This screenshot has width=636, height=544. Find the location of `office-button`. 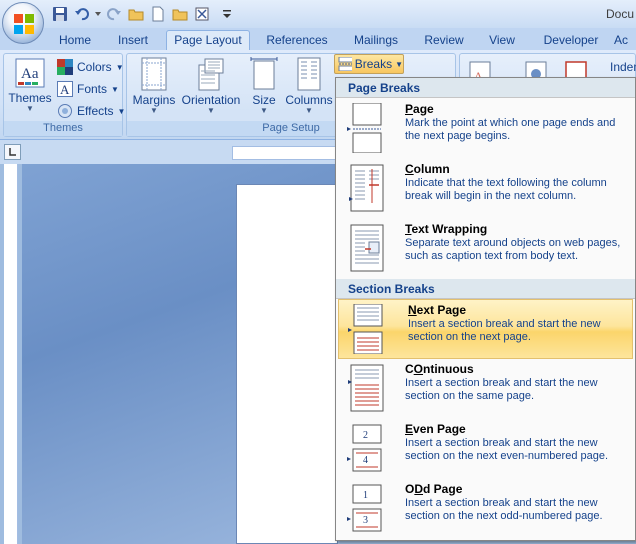

office-button is located at coordinates (23, 23).